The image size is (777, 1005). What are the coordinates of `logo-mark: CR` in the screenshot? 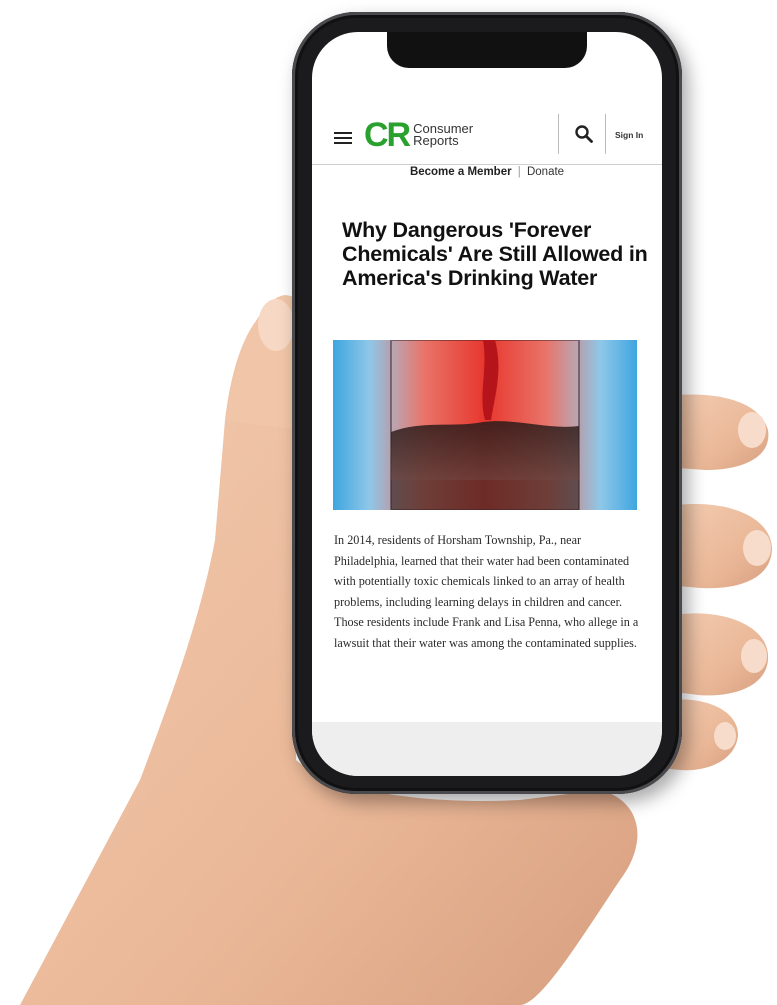 It's located at (387, 135).